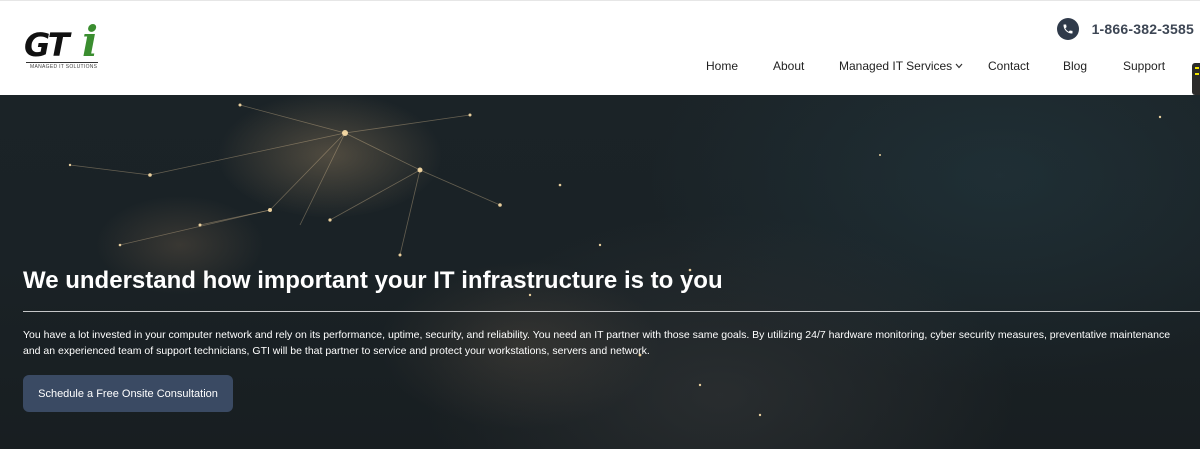 This screenshot has width=1200, height=449. What do you see at coordinates (1144, 66) in the screenshot?
I see `nav-support: Support` at bounding box center [1144, 66].